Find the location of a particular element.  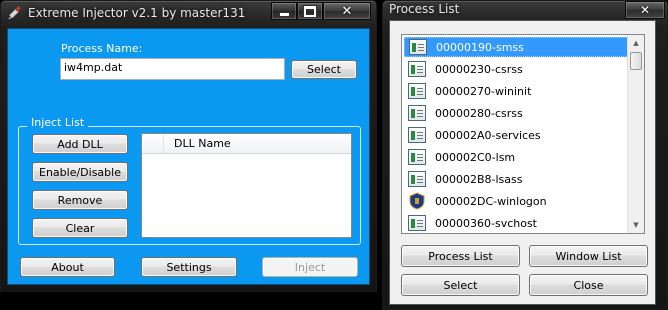

process-list-item: 00000230-csrss is located at coordinates (516, 69).